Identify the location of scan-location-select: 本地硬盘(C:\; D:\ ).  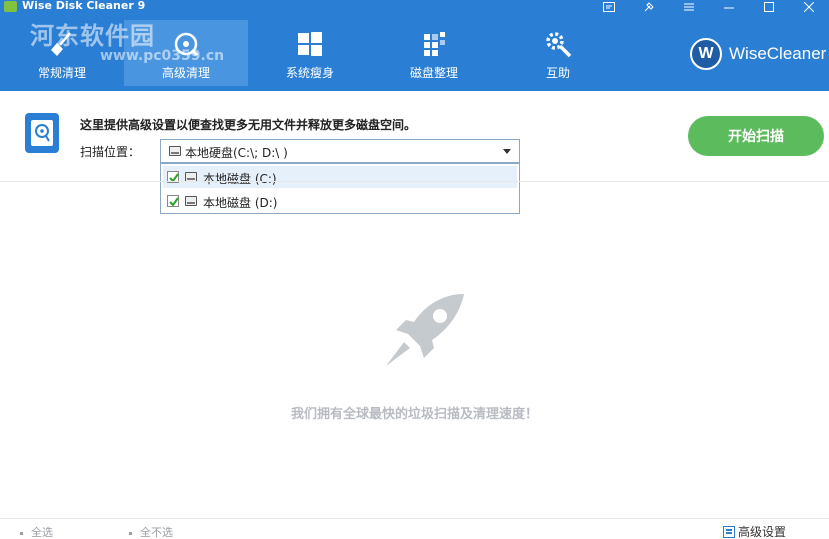
(340, 151).